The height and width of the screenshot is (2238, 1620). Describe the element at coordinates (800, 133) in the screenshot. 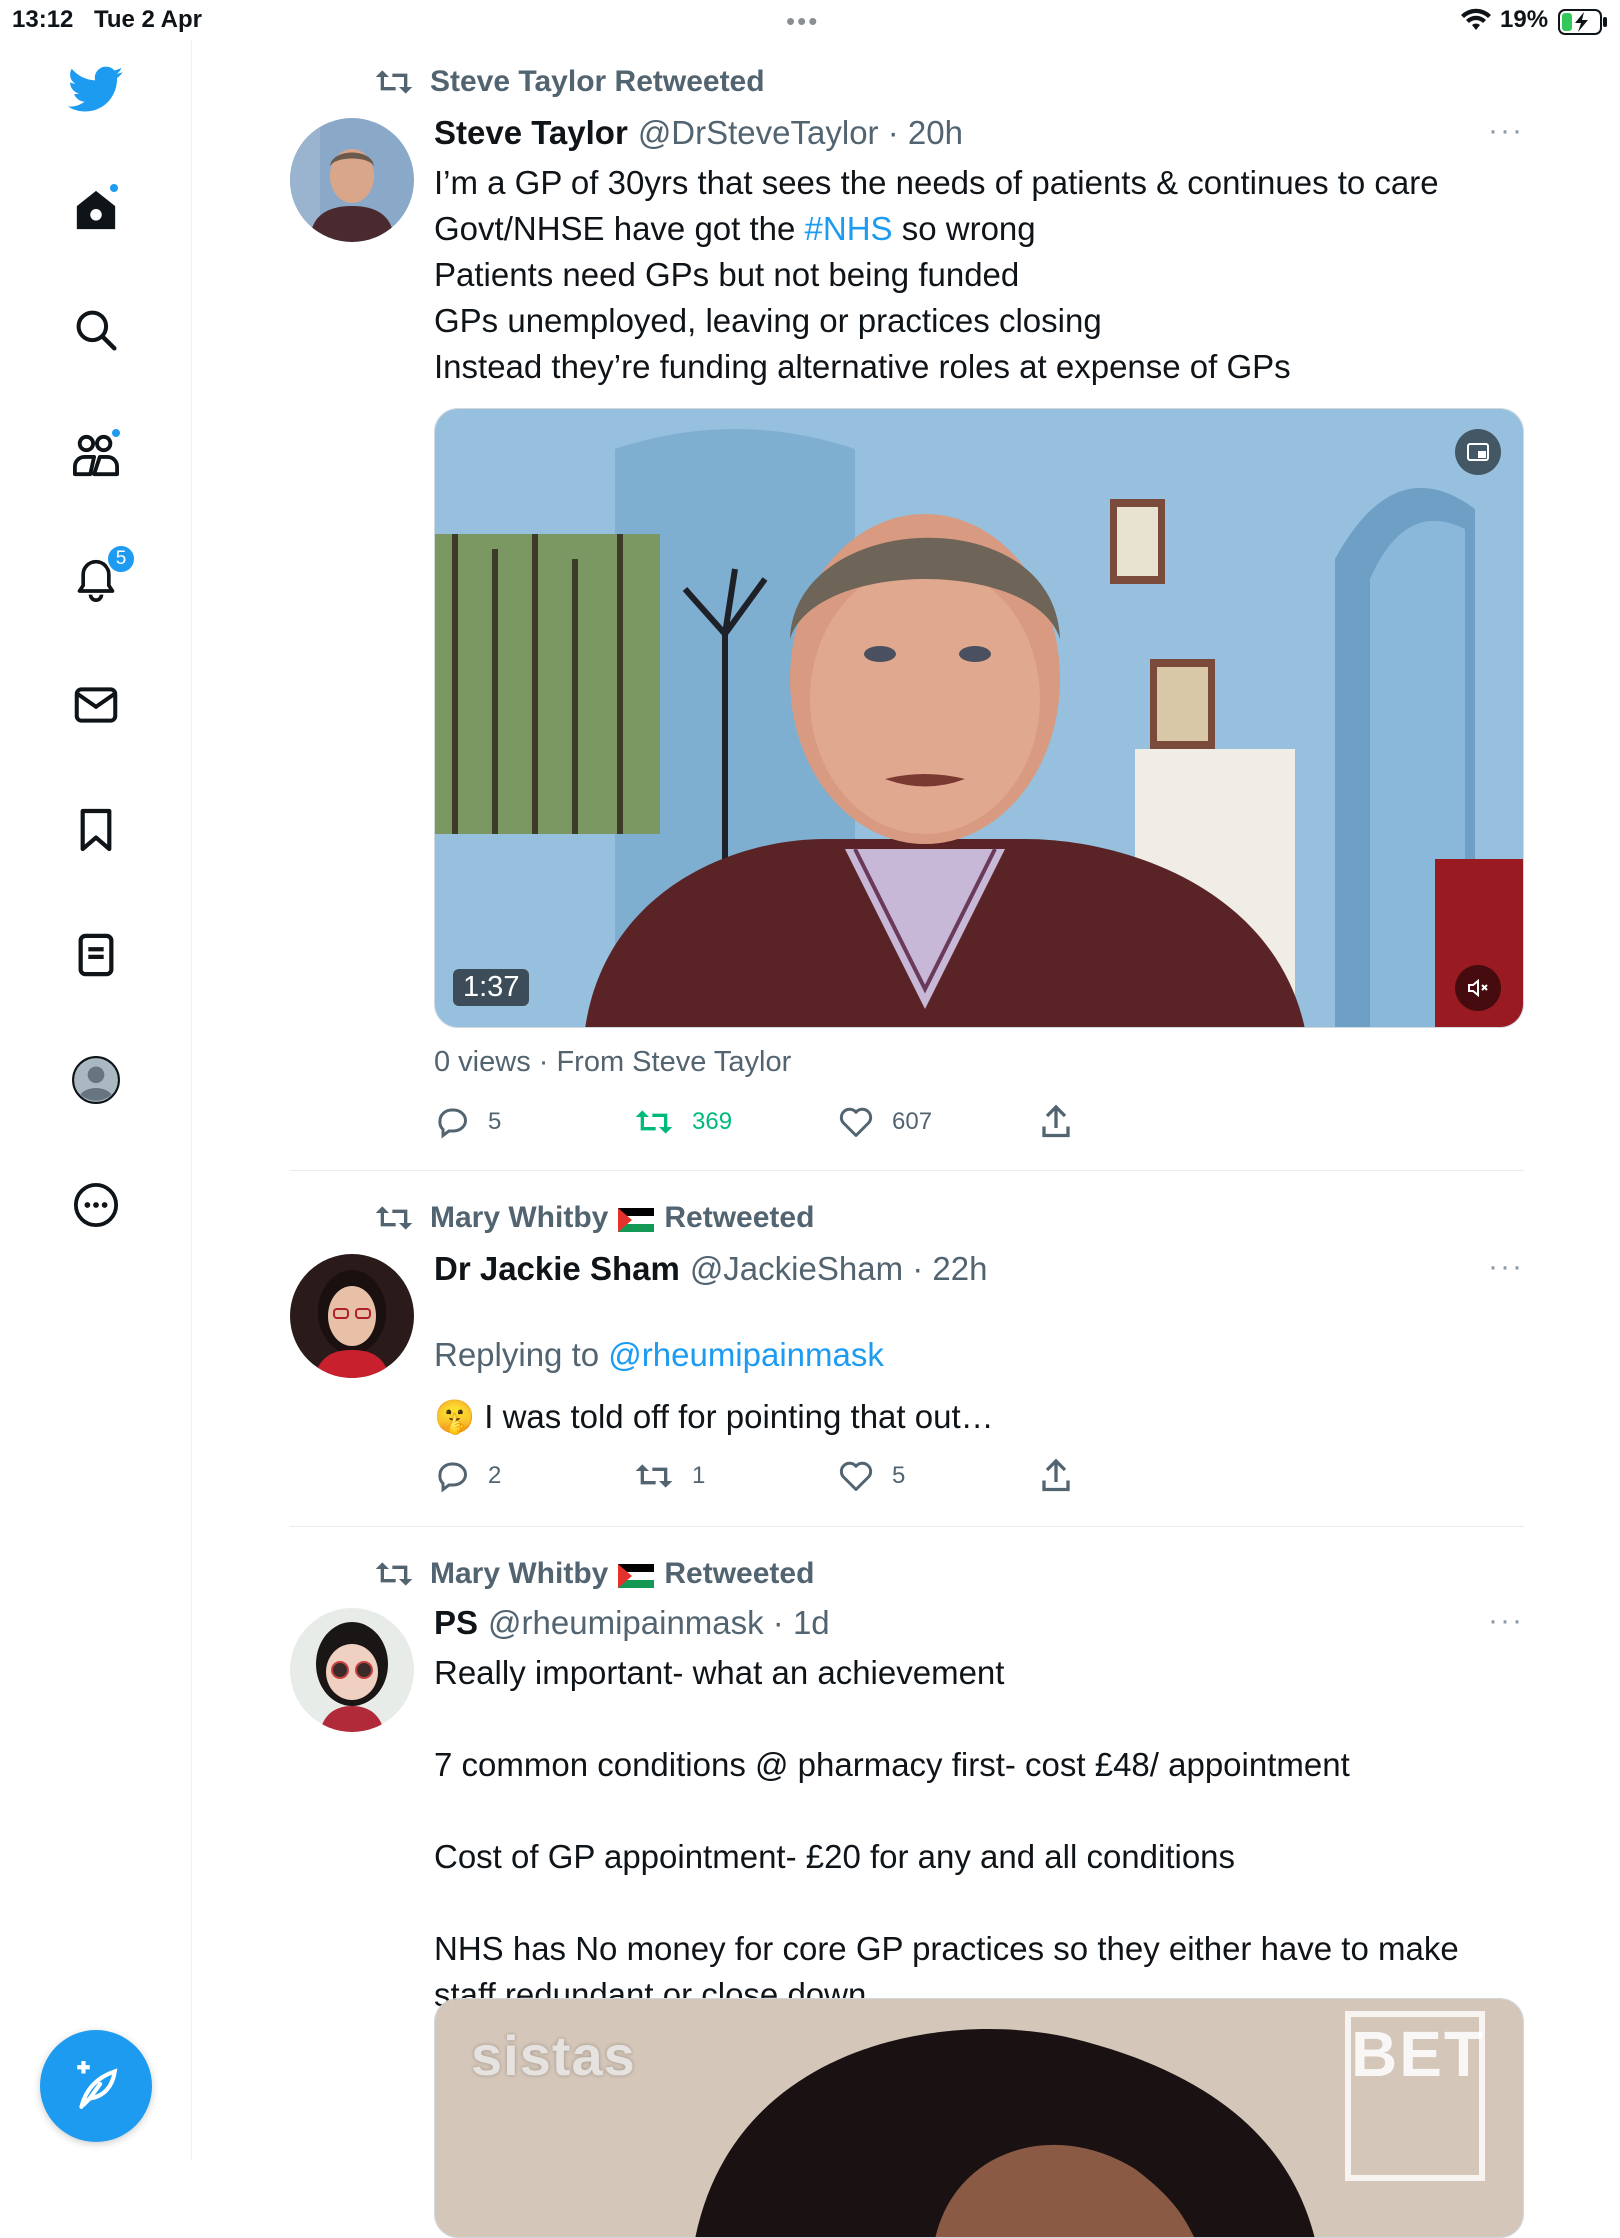

I see `author-handle-time: @DrSteveTaylor · 20h` at that location.